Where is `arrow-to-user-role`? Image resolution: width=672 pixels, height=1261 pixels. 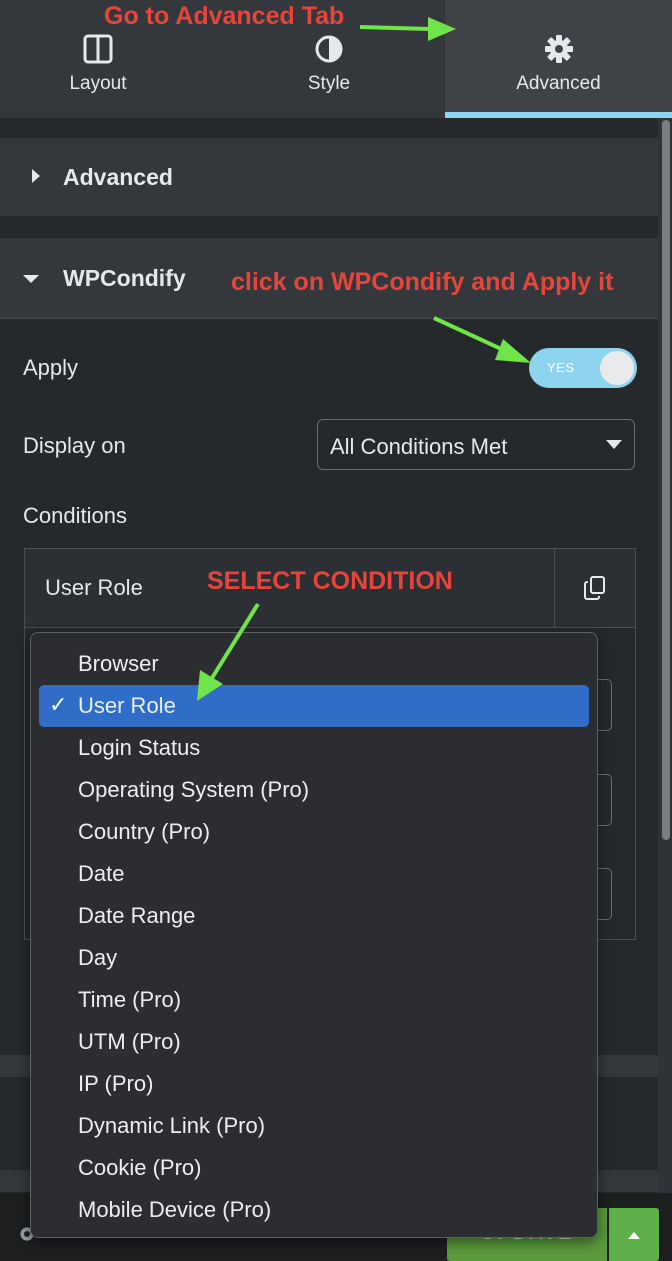
arrow-to-user-role is located at coordinates (235, 641).